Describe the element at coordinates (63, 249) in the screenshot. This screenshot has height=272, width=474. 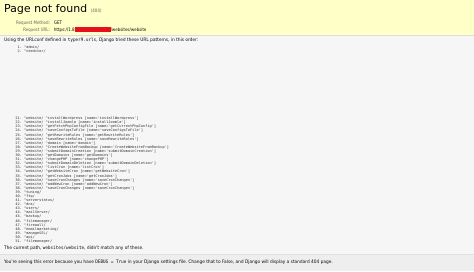
I see `current-path-value: websites/website` at that location.